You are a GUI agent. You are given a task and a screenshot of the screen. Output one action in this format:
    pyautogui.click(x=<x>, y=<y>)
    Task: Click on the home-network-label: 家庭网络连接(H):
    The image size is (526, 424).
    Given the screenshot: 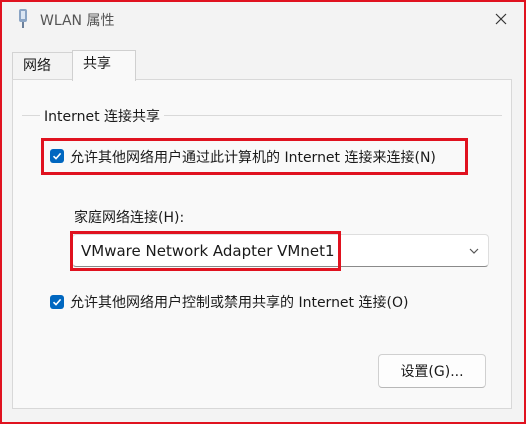 What is the action you would take?
    pyautogui.click(x=129, y=218)
    